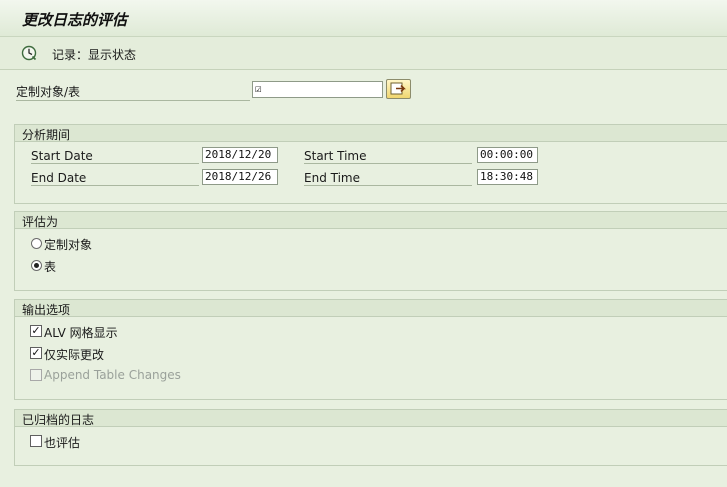 This screenshot has height=487, width=727. Describe the element at coordinates (371, 418) in the screenshot. I see `archived-logs-header: 已归档的日志` at that location.